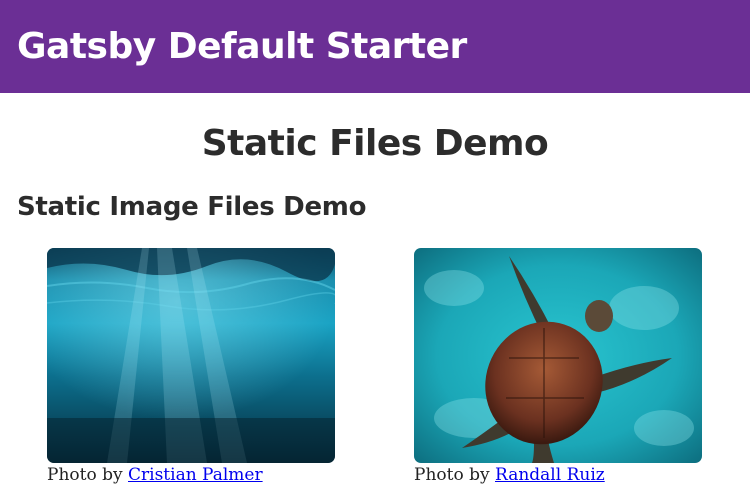  What do you see at coordinates (192, 207) in the screenshot?
I see `section-title: Static Image Files Demo` at bounding box center [192, 207].